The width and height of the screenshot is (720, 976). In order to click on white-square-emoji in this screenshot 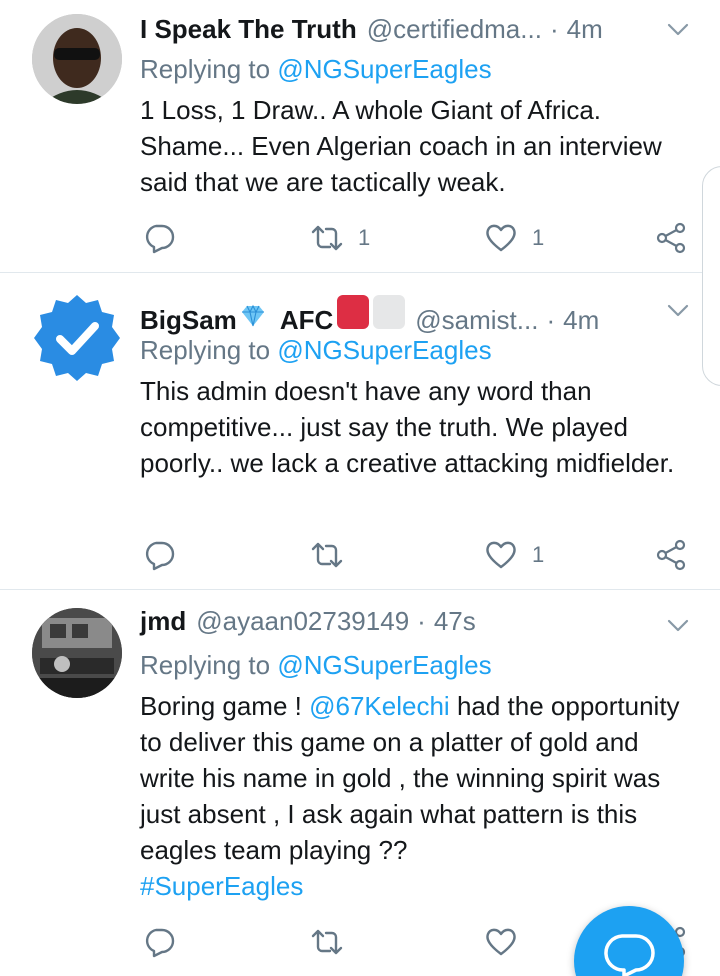, I will do `click(389, 312)`.